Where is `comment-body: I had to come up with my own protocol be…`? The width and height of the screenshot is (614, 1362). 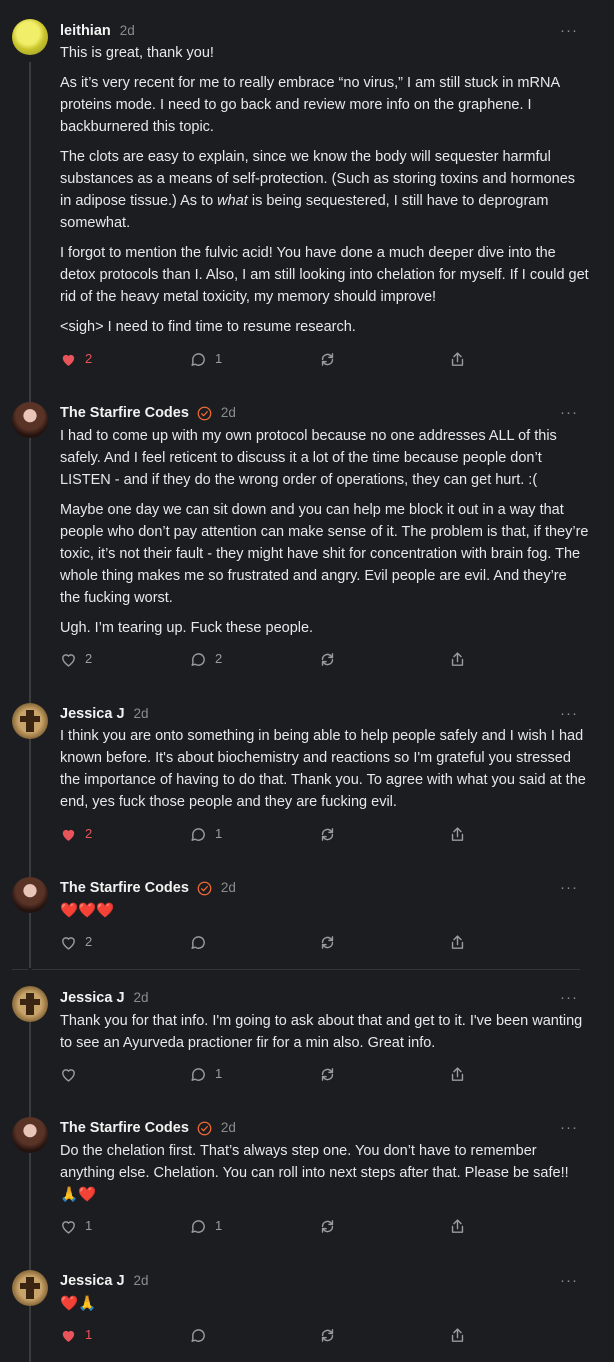
comment-body: I had to come up with my own protocol be… is located at coordinates (325, 536).